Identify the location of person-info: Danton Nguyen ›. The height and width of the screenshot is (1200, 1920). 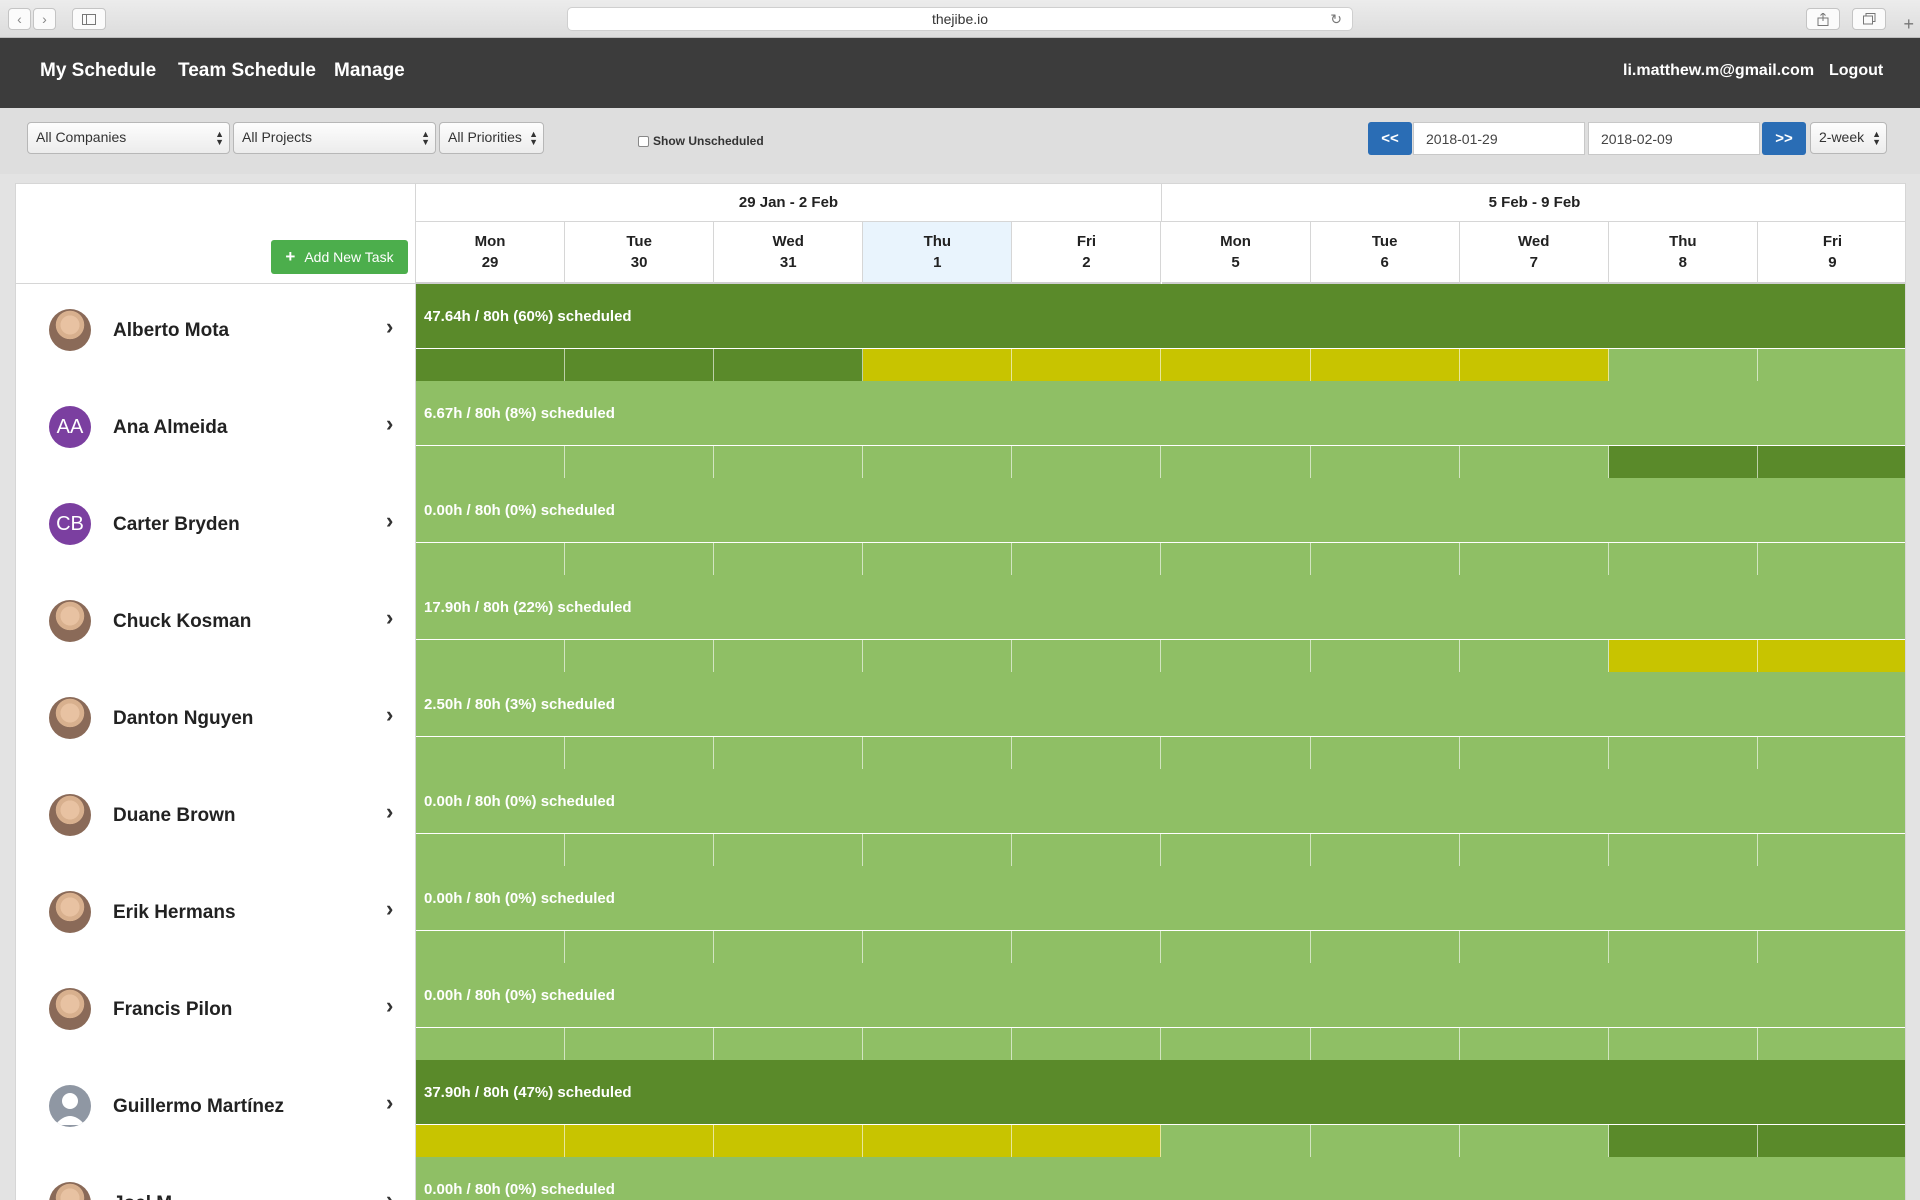
(216, 720).